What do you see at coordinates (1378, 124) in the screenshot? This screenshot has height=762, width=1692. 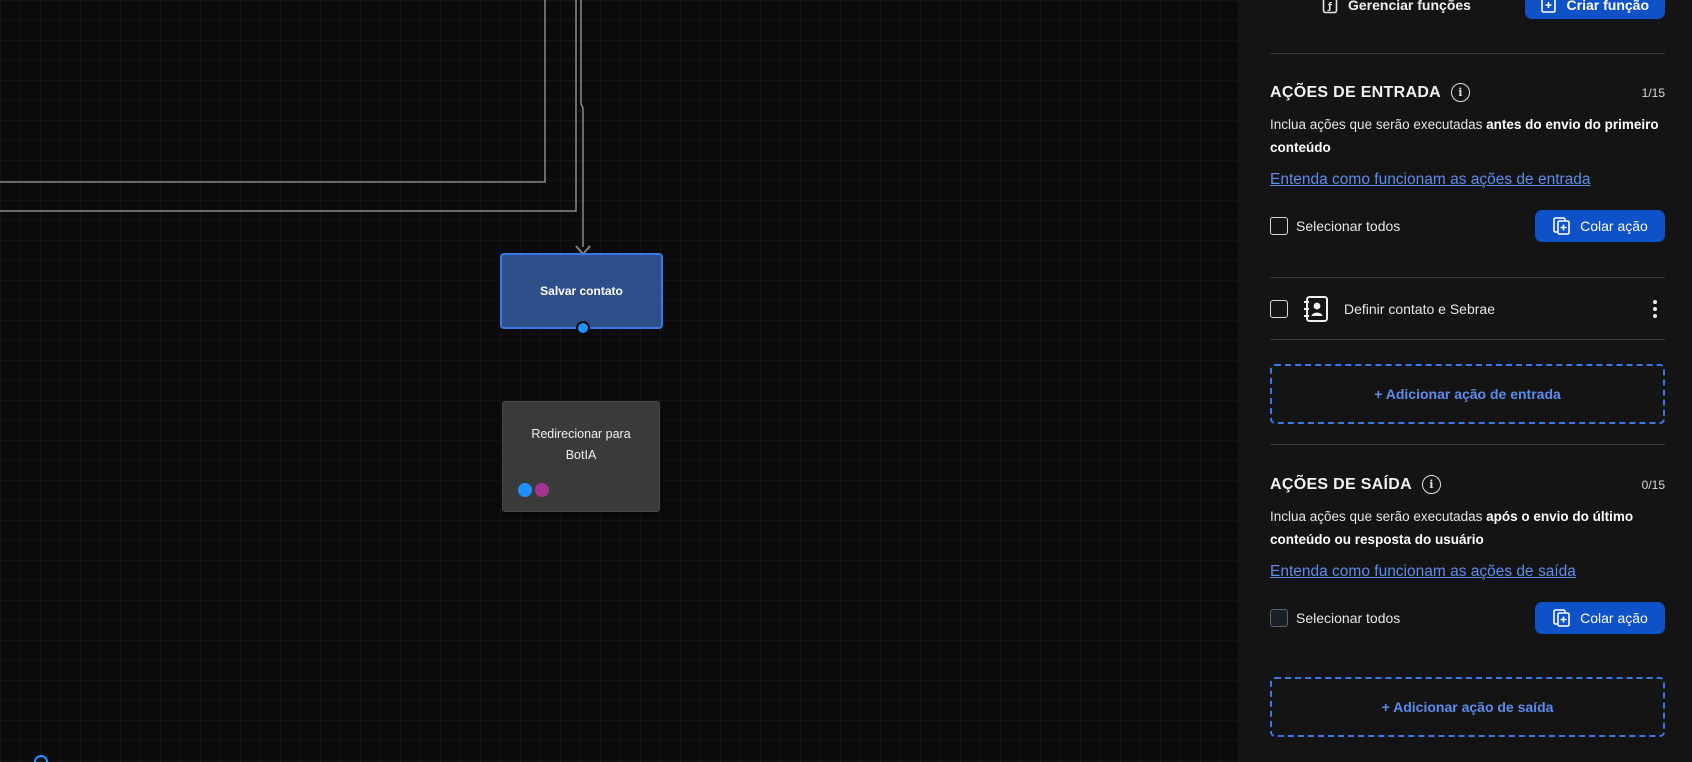 I see `entry-desc-prefix: Inclua ações que serão executadas` at bounding box center [1378, 124].